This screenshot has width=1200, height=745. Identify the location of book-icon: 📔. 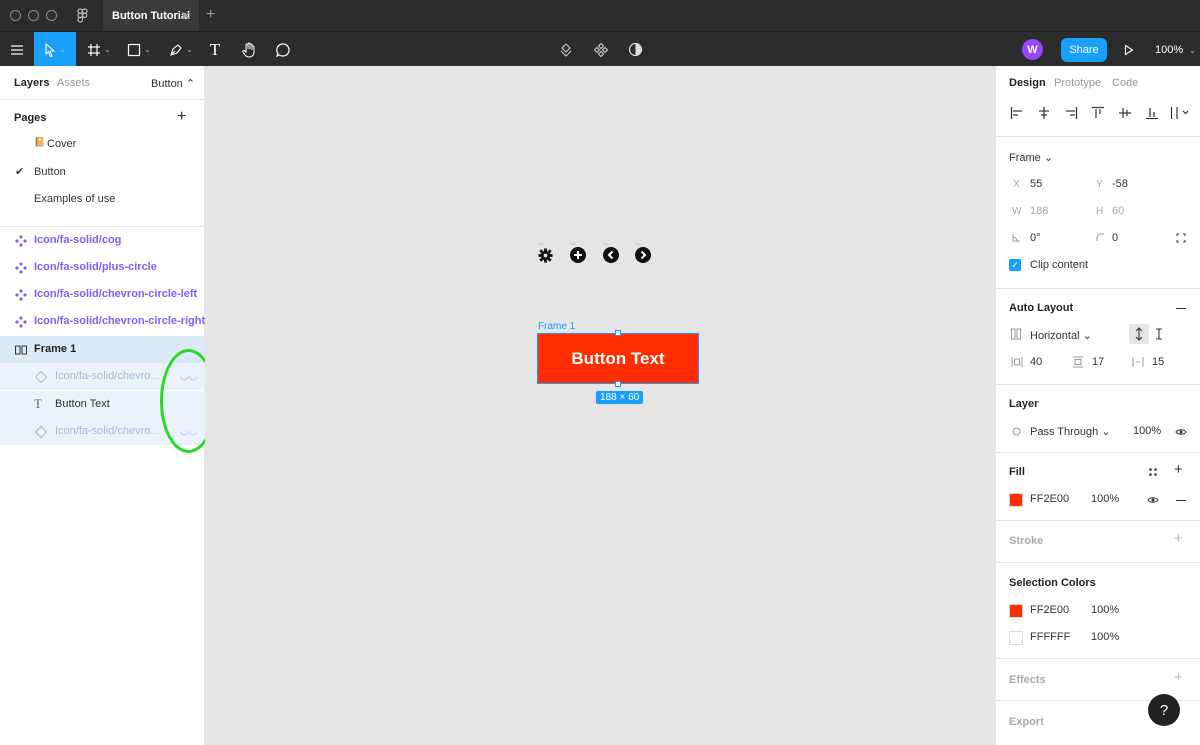
(40, 142).